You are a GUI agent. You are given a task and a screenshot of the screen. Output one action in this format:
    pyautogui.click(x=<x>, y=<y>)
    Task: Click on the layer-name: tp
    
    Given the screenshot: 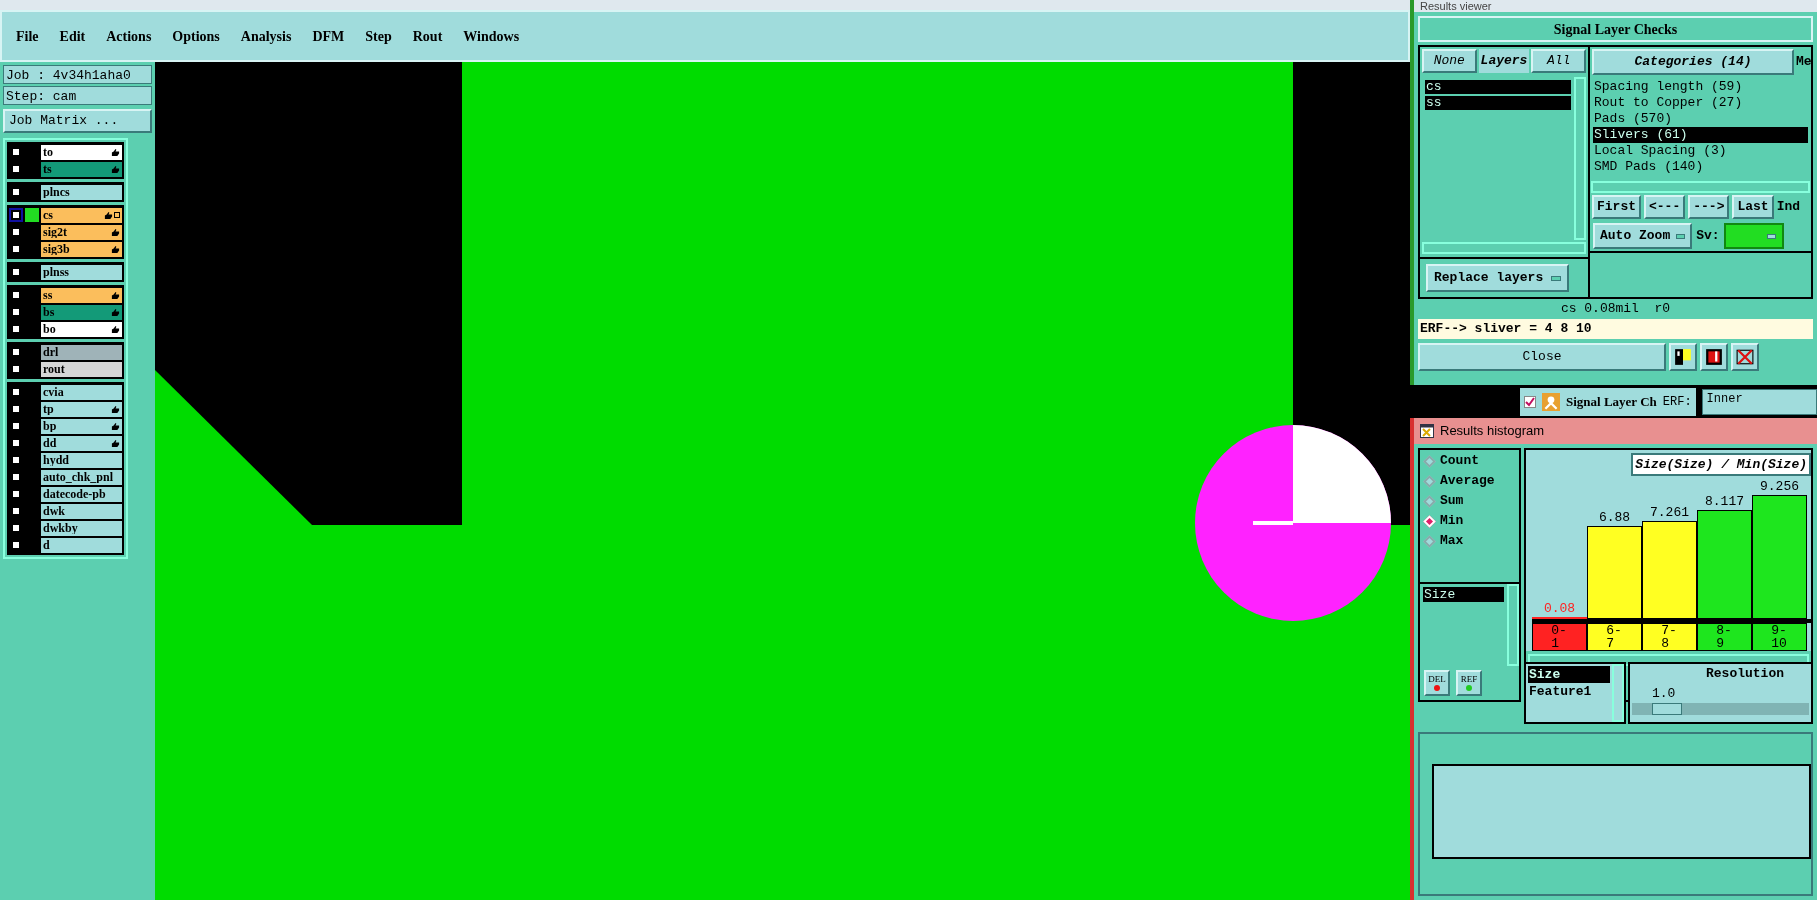 What is the action you would take?
    pyautogui.click(x=81, y=409)
    